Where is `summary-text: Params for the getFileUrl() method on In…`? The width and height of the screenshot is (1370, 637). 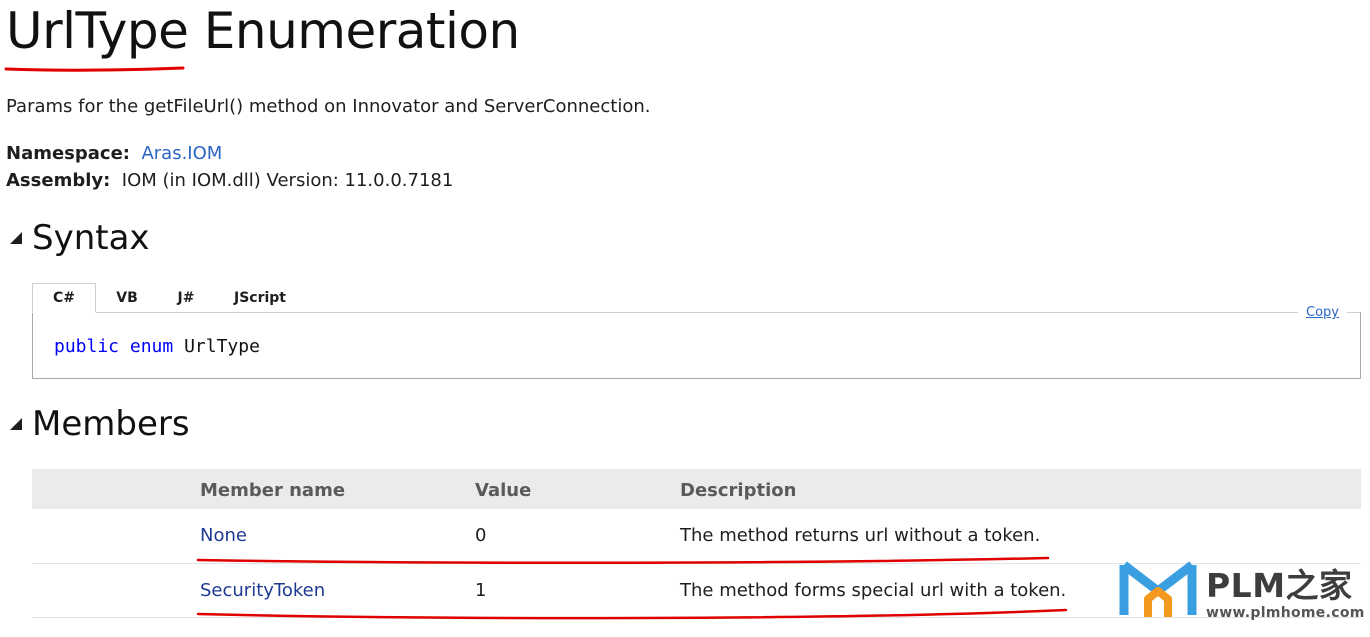 summary-text: Params for the getFileUrl() method on In… is located at coordinates (328, 106).